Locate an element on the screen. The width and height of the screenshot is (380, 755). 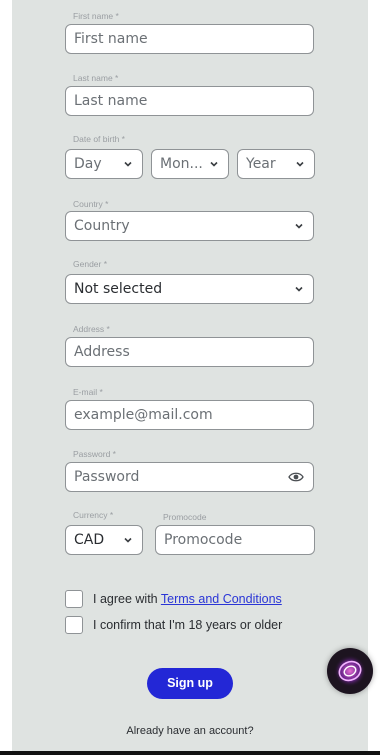
dob-year-value: Year is located at coordinates (261, 164).